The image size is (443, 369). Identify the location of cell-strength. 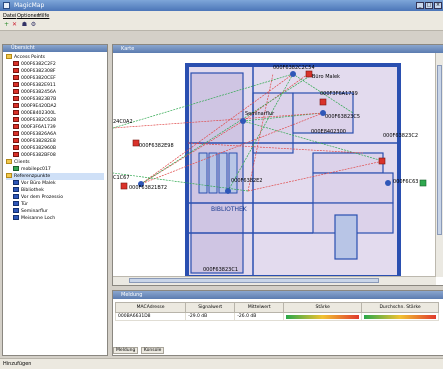
(323, 316).